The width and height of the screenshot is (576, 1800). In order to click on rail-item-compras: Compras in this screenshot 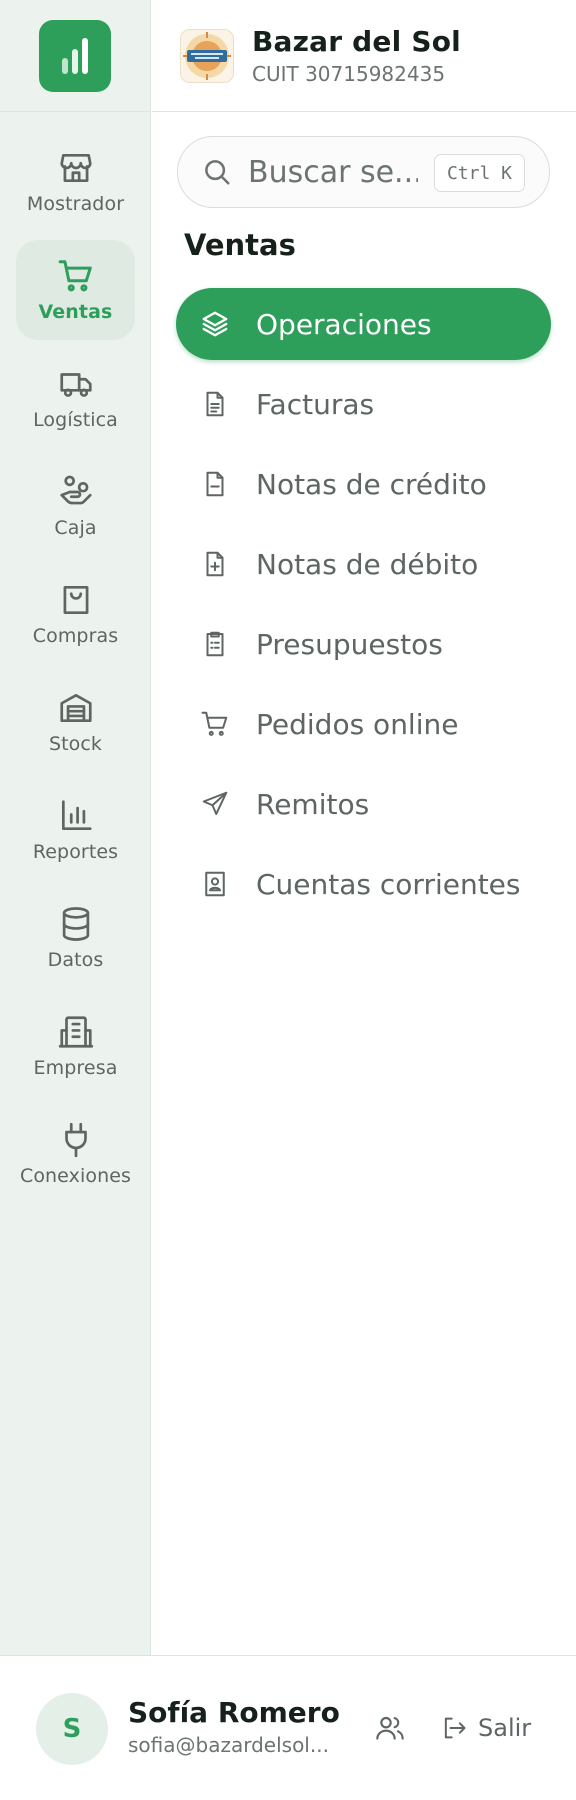, I will do `click(75, 614)`.